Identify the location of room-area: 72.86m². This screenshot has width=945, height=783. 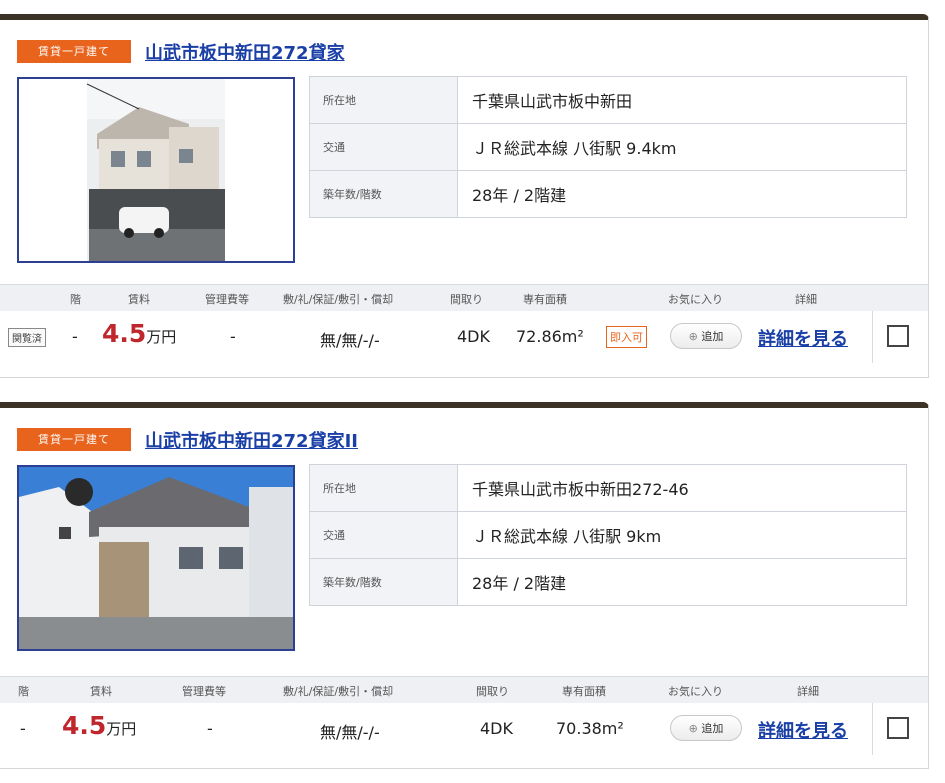
(550, 336).